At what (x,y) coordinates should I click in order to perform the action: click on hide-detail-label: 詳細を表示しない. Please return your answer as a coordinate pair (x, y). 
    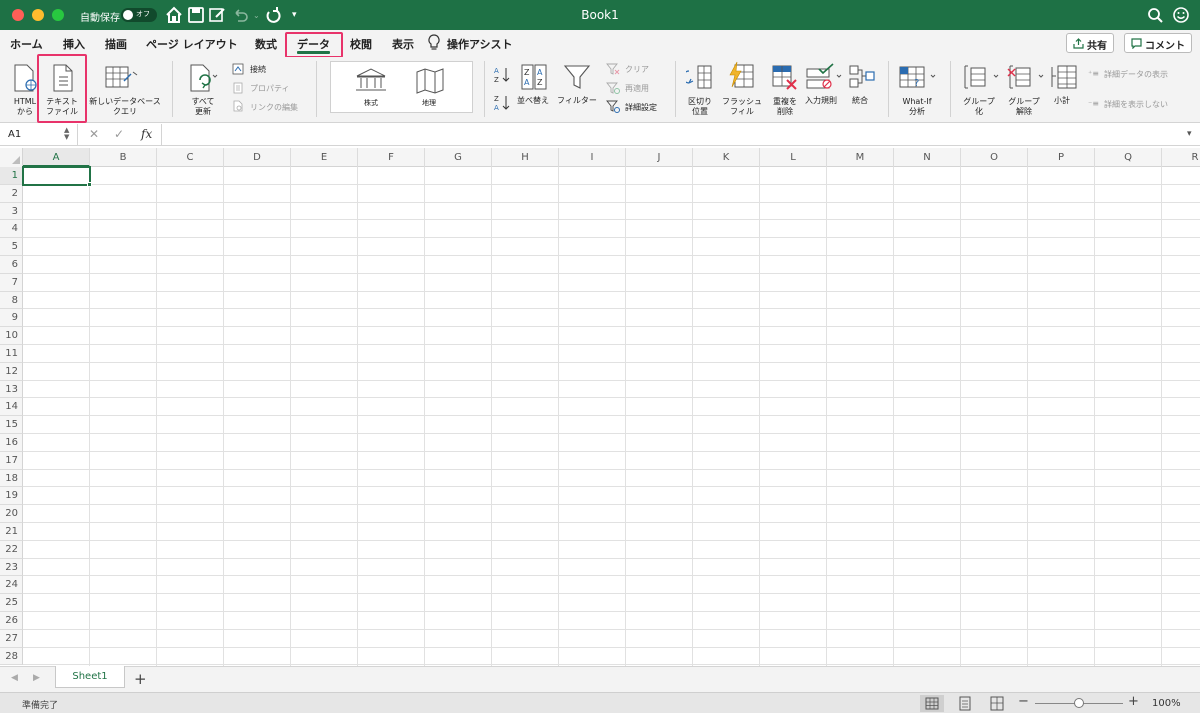
    Looking at the image, I should click on (1136, 104).